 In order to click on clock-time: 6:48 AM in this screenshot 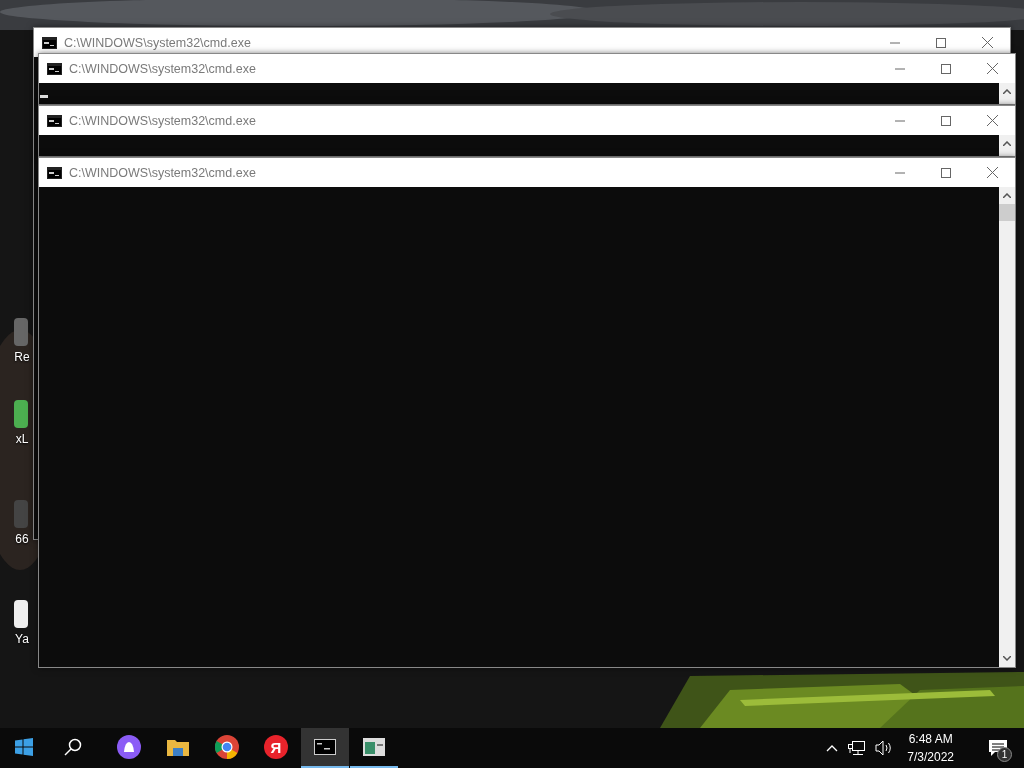, I will do `click(930, 739)`.